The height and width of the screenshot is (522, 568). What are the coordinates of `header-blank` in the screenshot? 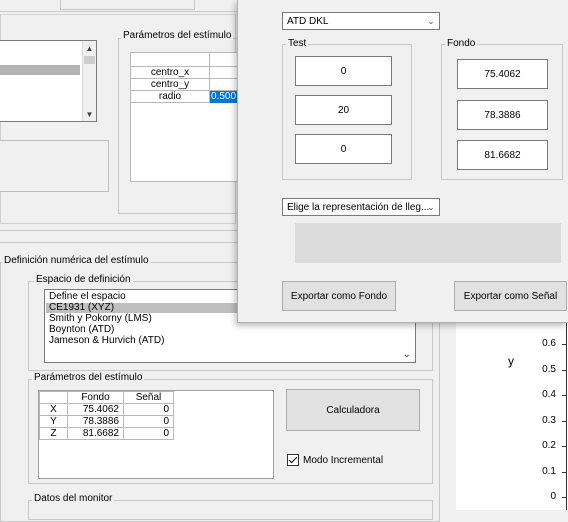 It's located at (53, 397).